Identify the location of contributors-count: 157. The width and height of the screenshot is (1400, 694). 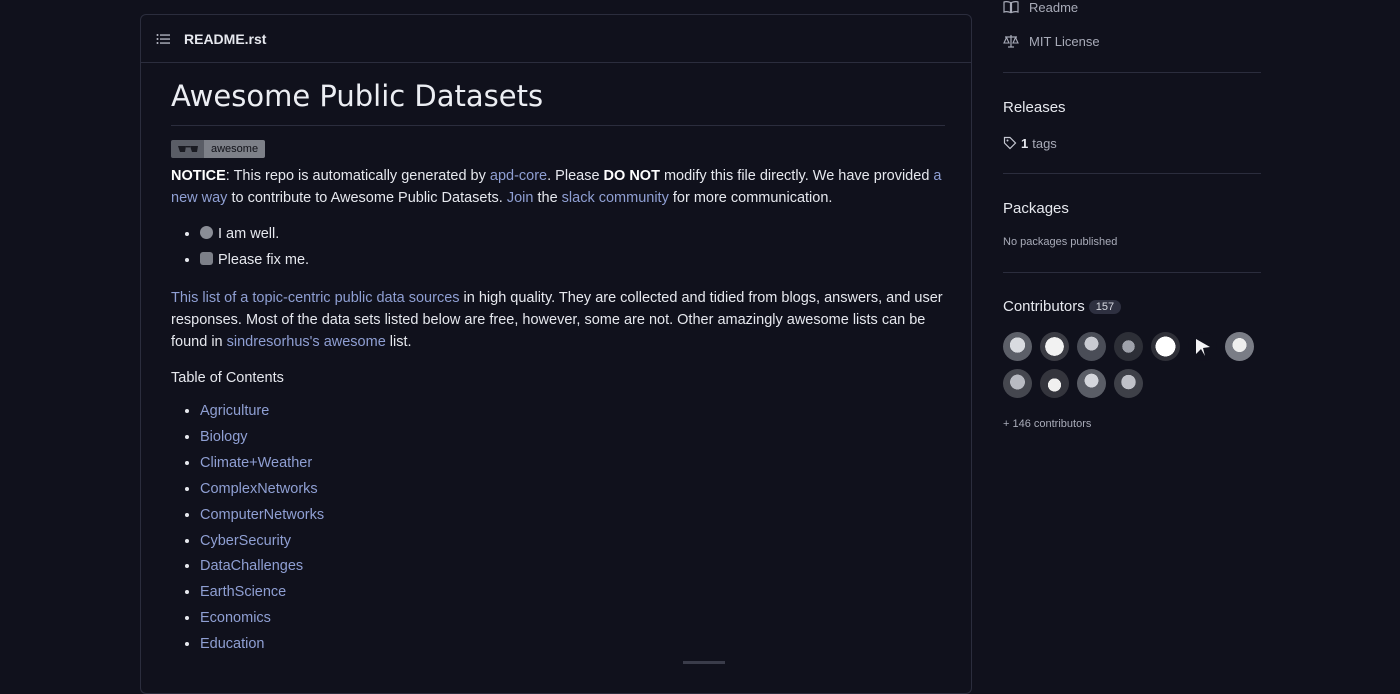
(1105, 307).